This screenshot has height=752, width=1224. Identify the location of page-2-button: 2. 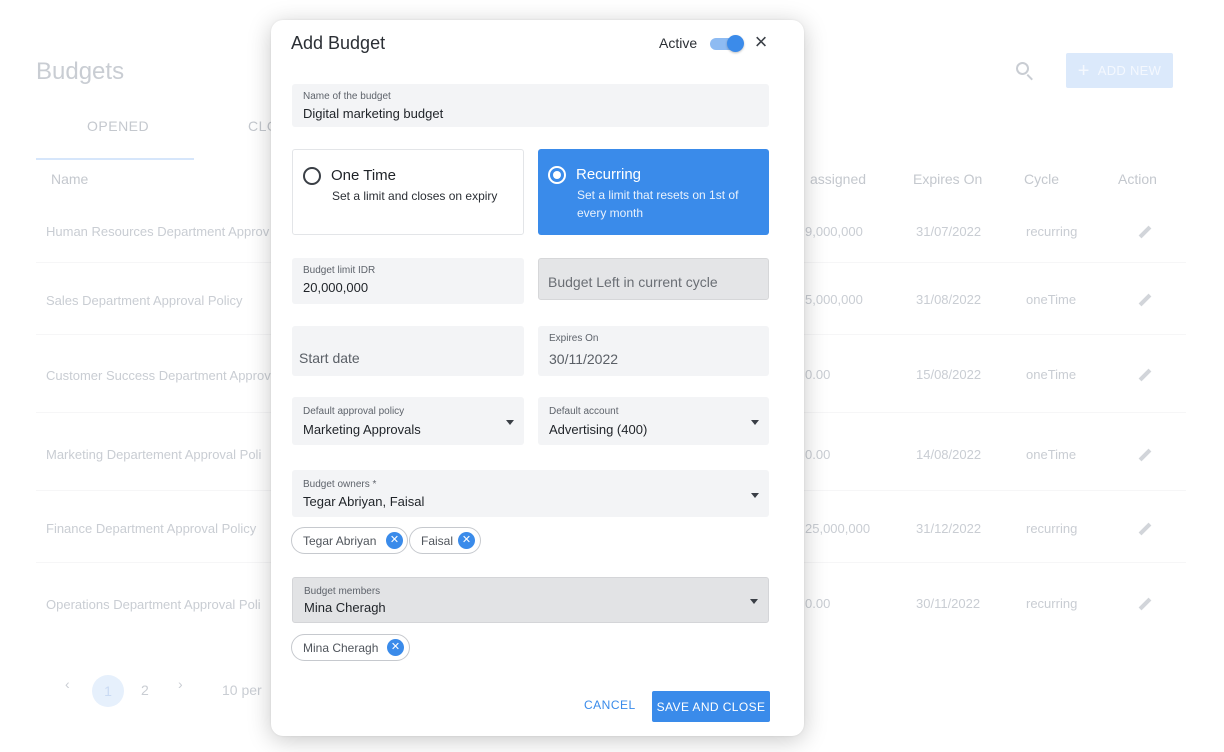
(145, 690).